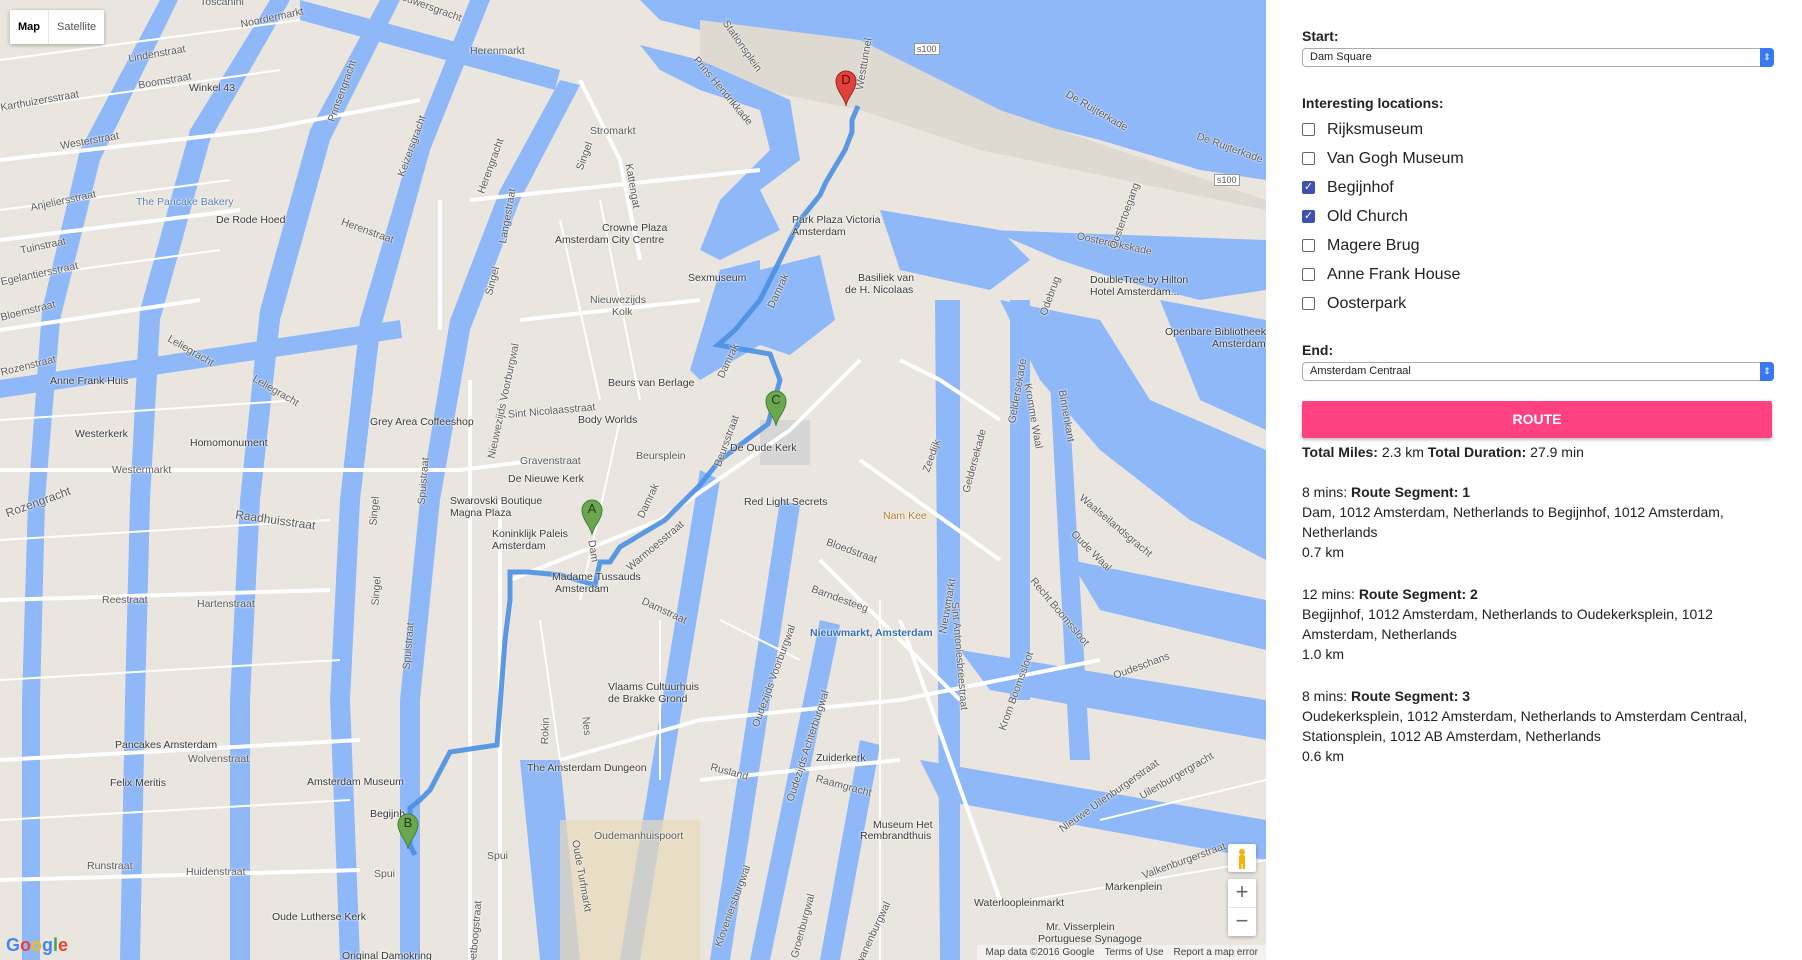 Image resolution: width=1802 pixels, height=960 pixels. Describe the element at coordinates (1534, 158) in the screenshot. I see `location-option: Van Gogh Museum` at that location.